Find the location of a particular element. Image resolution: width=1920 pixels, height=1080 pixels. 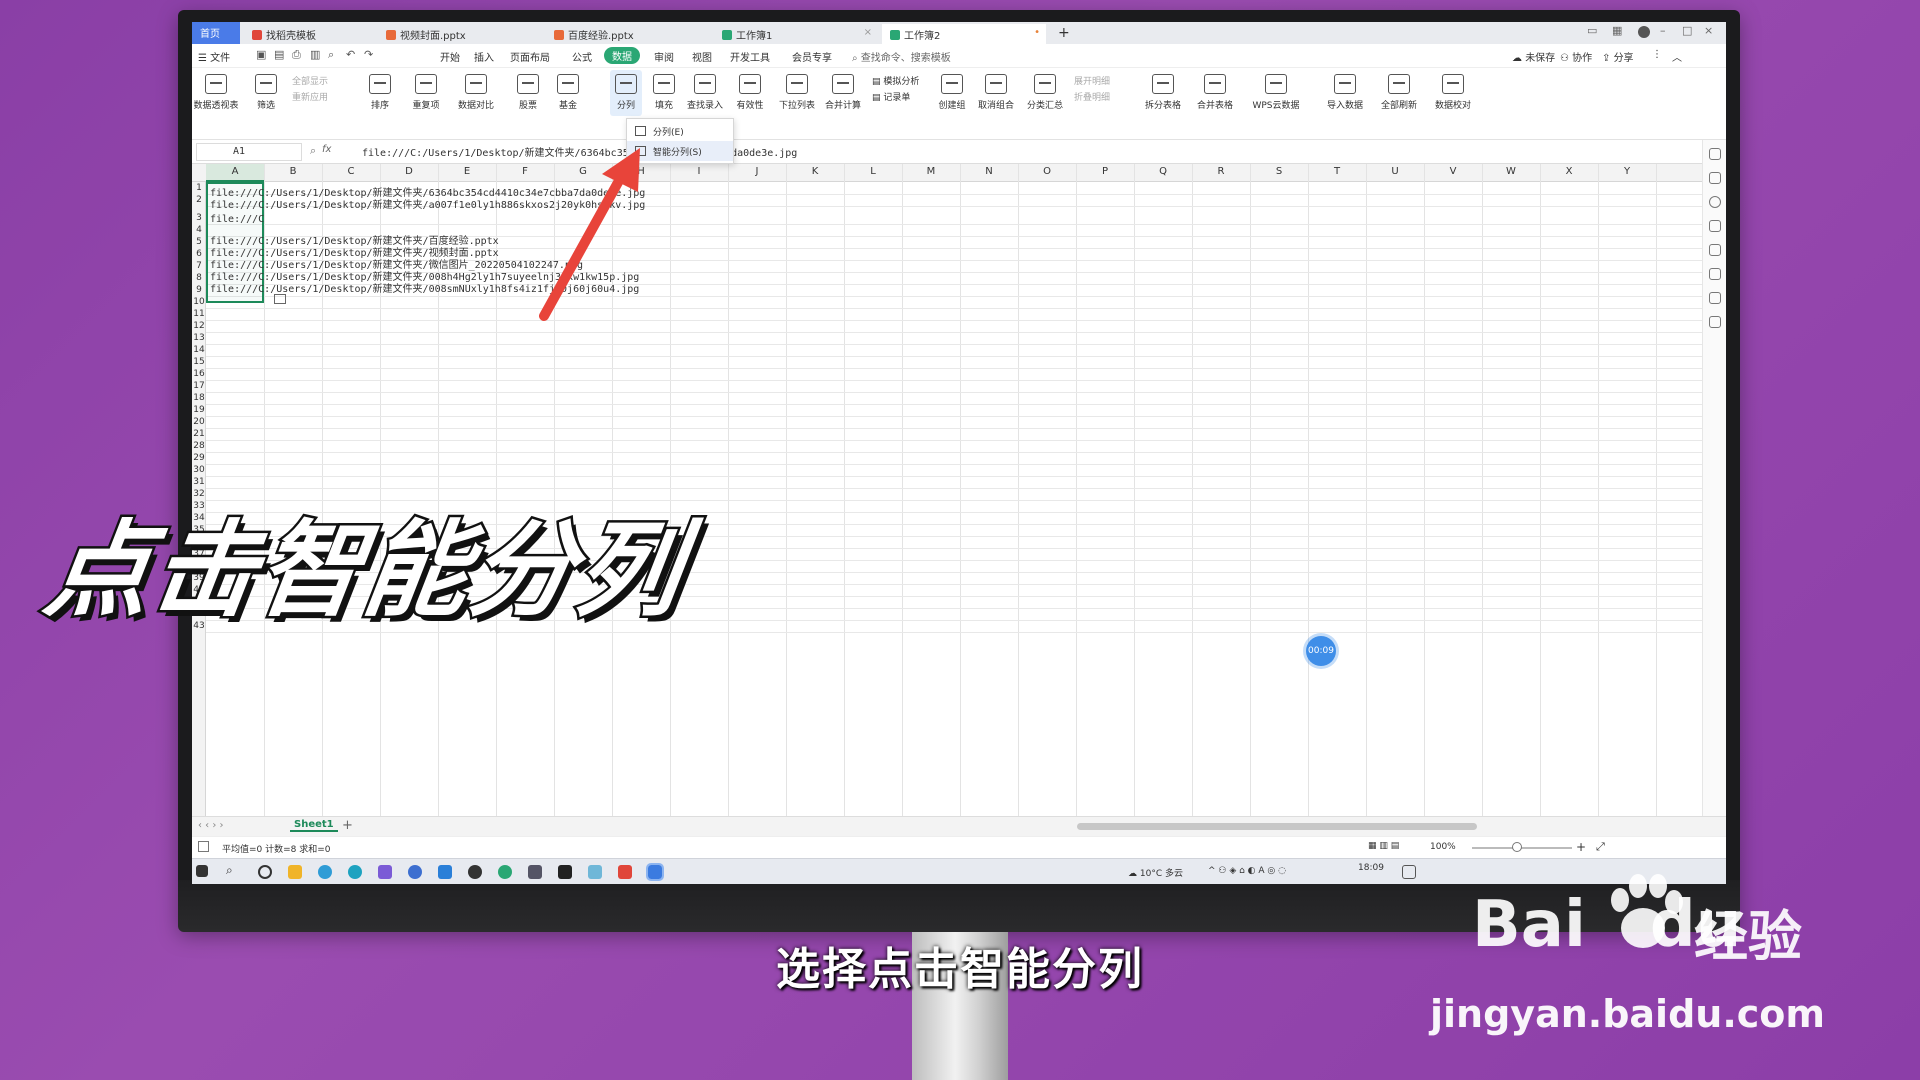

notification-icon is located at coordinates (1409, 872).